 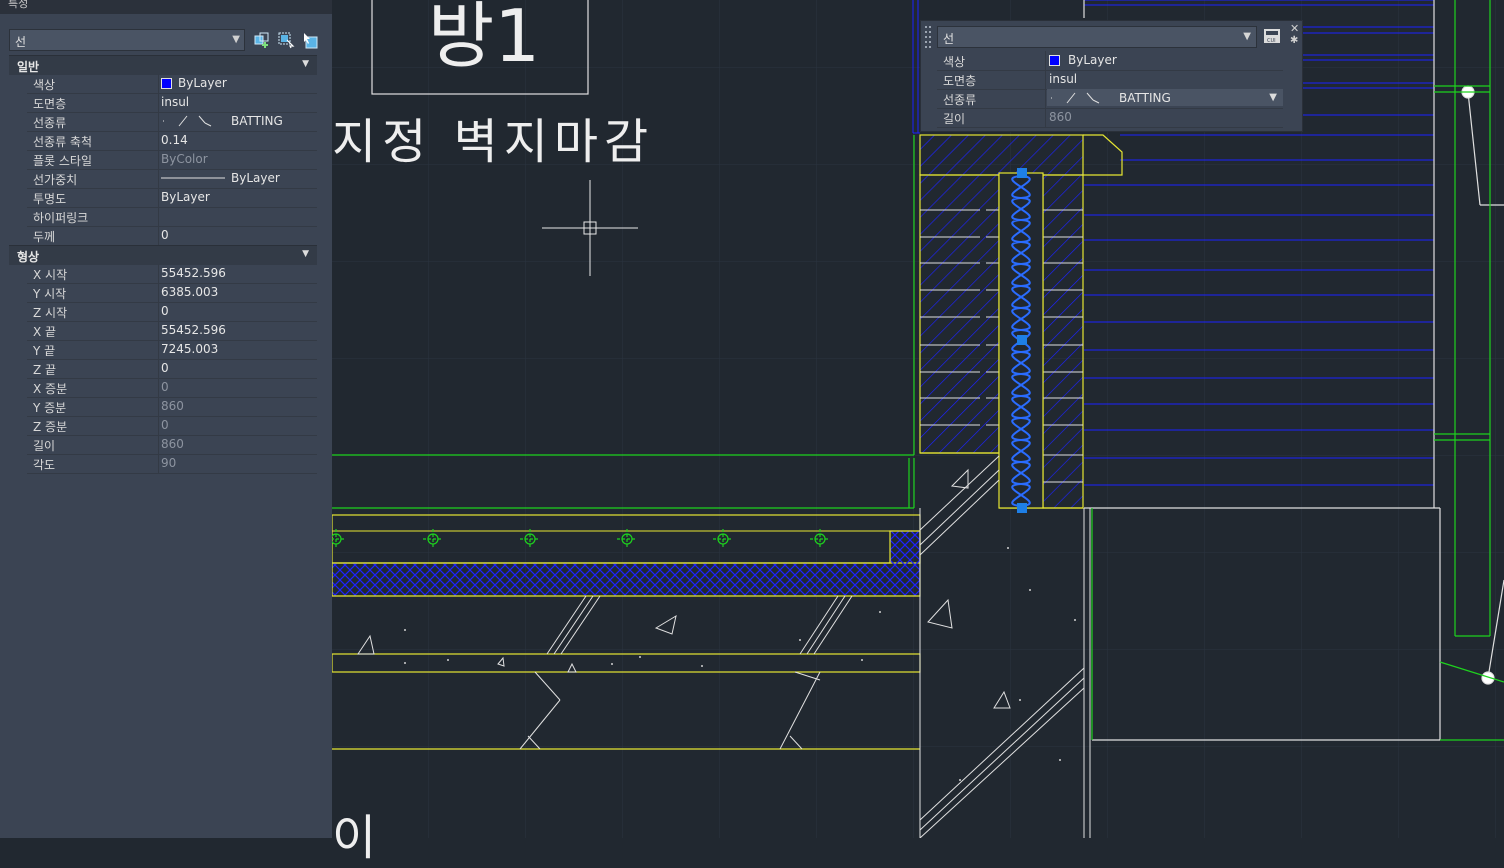 I want to click on property-row: 각도 90, so click(x=172, y=464).